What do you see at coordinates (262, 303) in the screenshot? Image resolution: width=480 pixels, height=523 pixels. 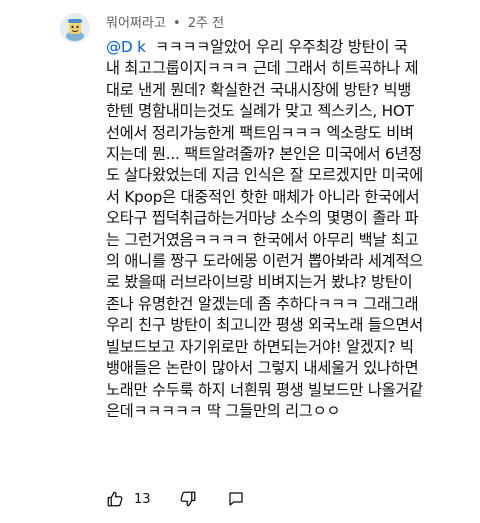 I see `comment-line: 존나 유명한건 알겠는데 좀 추하다ㅋㅋㅋ 그래그래` at bounding box center [262, 303].